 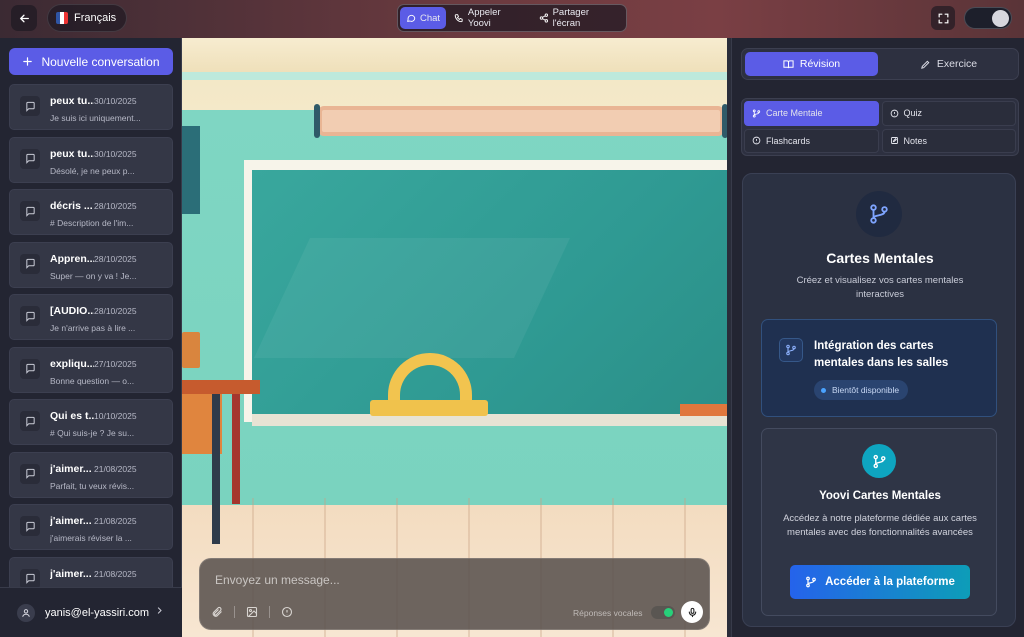 I want to click on subtab-notes: Notes, so click(x=948, y=140).